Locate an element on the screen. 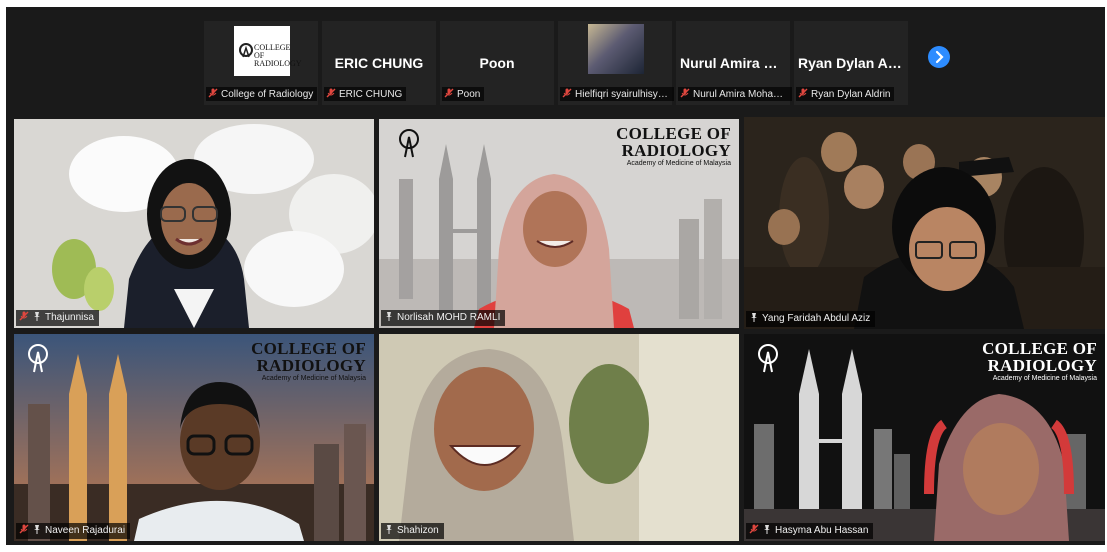  video-tile-yang-faridah: Yang Faridah Abdul Aziz is located at coordinates (924, 223).